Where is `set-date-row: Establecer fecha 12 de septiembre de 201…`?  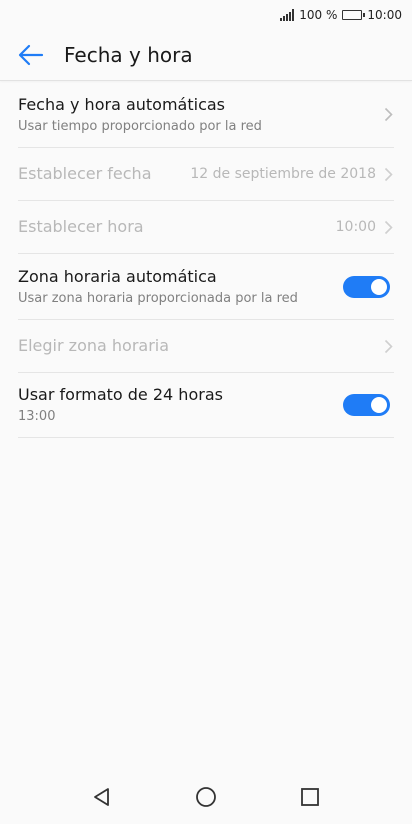 set-date-row: Establecer fecha 12 de septiembre de 201… is located at coordinates (206, 174).